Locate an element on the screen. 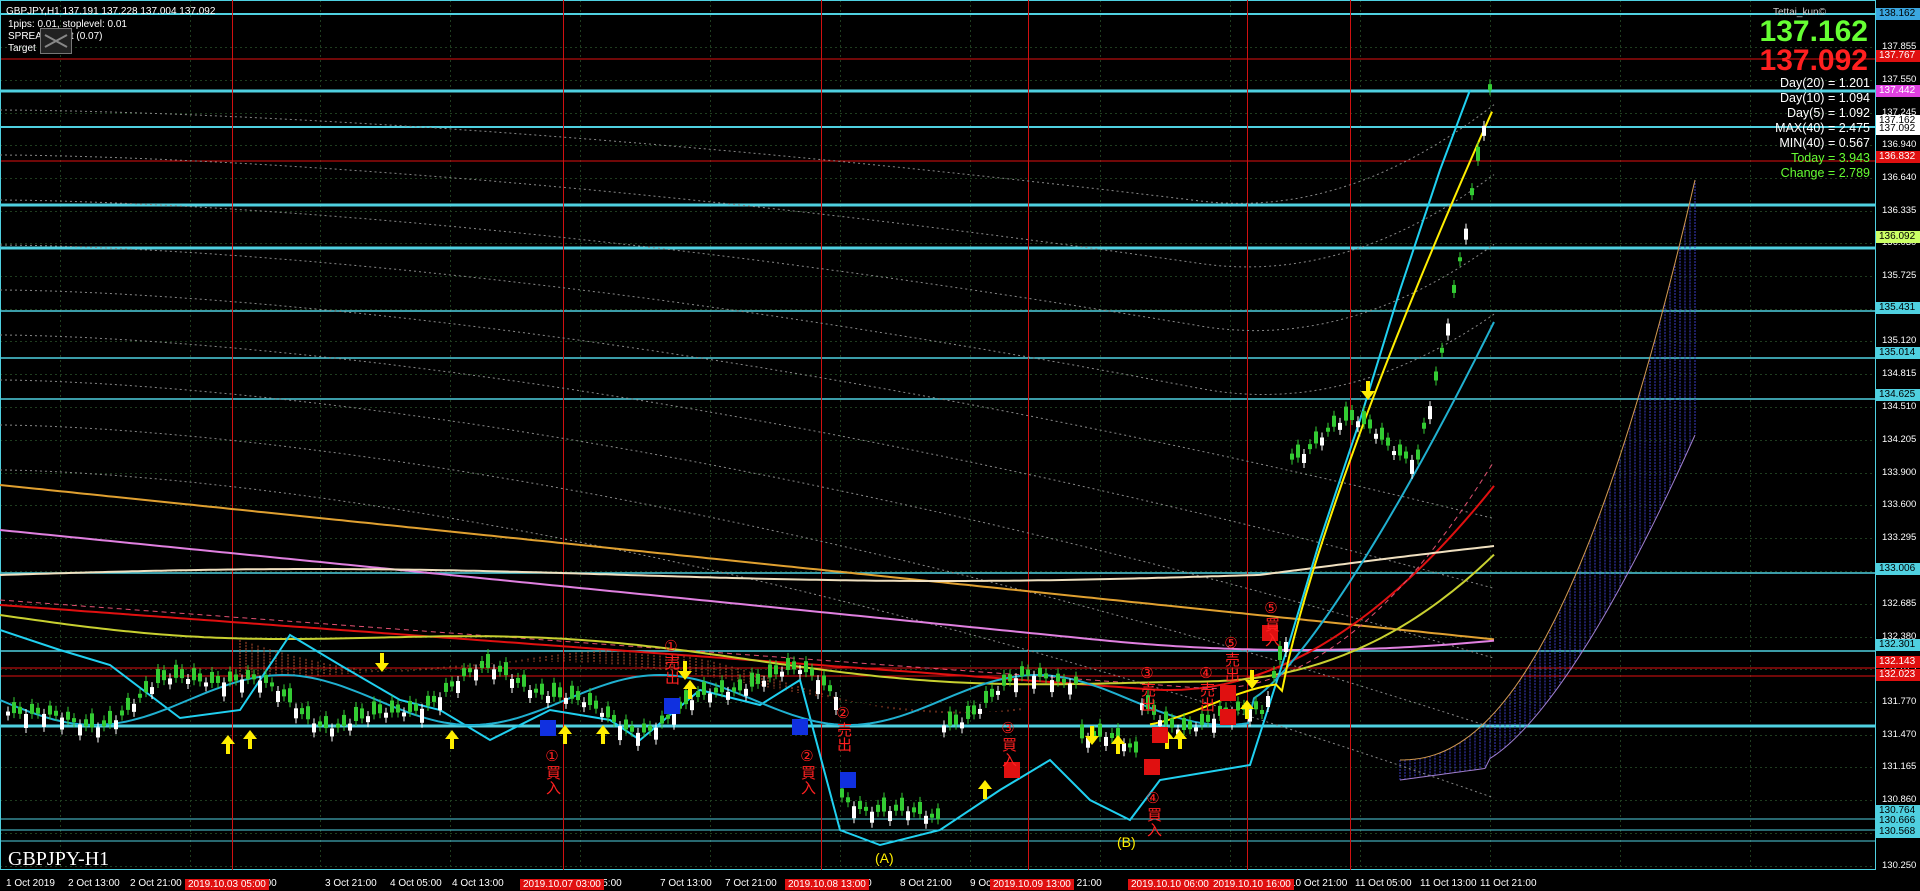 The width and height of the screenshot is (1920, 891). senkou-span-a is located at coordinates (1547, 470).